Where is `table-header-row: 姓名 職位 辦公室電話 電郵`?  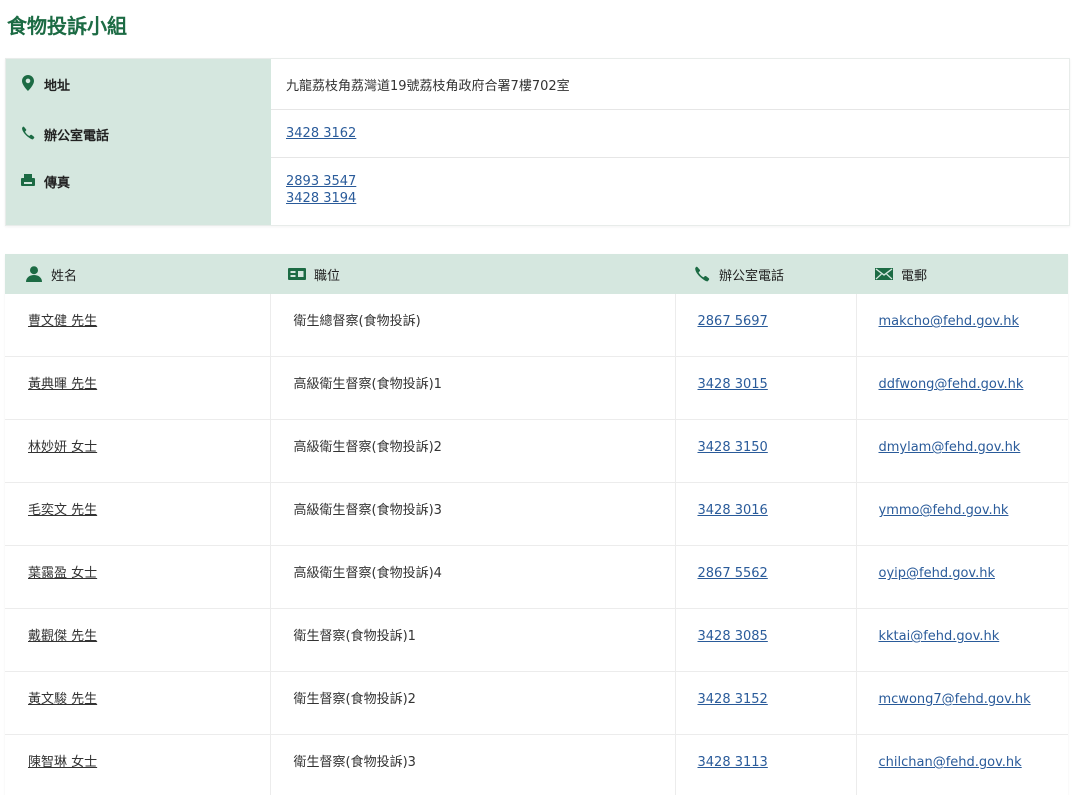
table-header-row: 姓名 職位 辦公室電話 電郵 is located at coordinates (536, 274).